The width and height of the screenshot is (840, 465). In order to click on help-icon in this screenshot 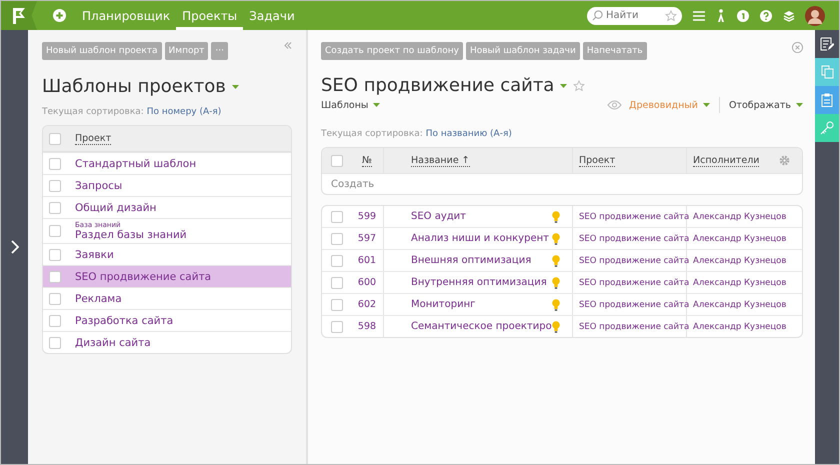, I will do `click(766, 16)`.